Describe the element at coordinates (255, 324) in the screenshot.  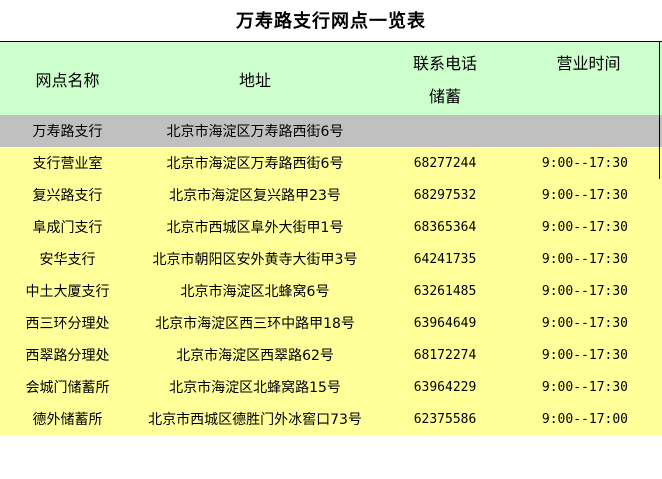
I see `branch-address-cell: 北京市海淀区西三环中路甲18号` at that location.